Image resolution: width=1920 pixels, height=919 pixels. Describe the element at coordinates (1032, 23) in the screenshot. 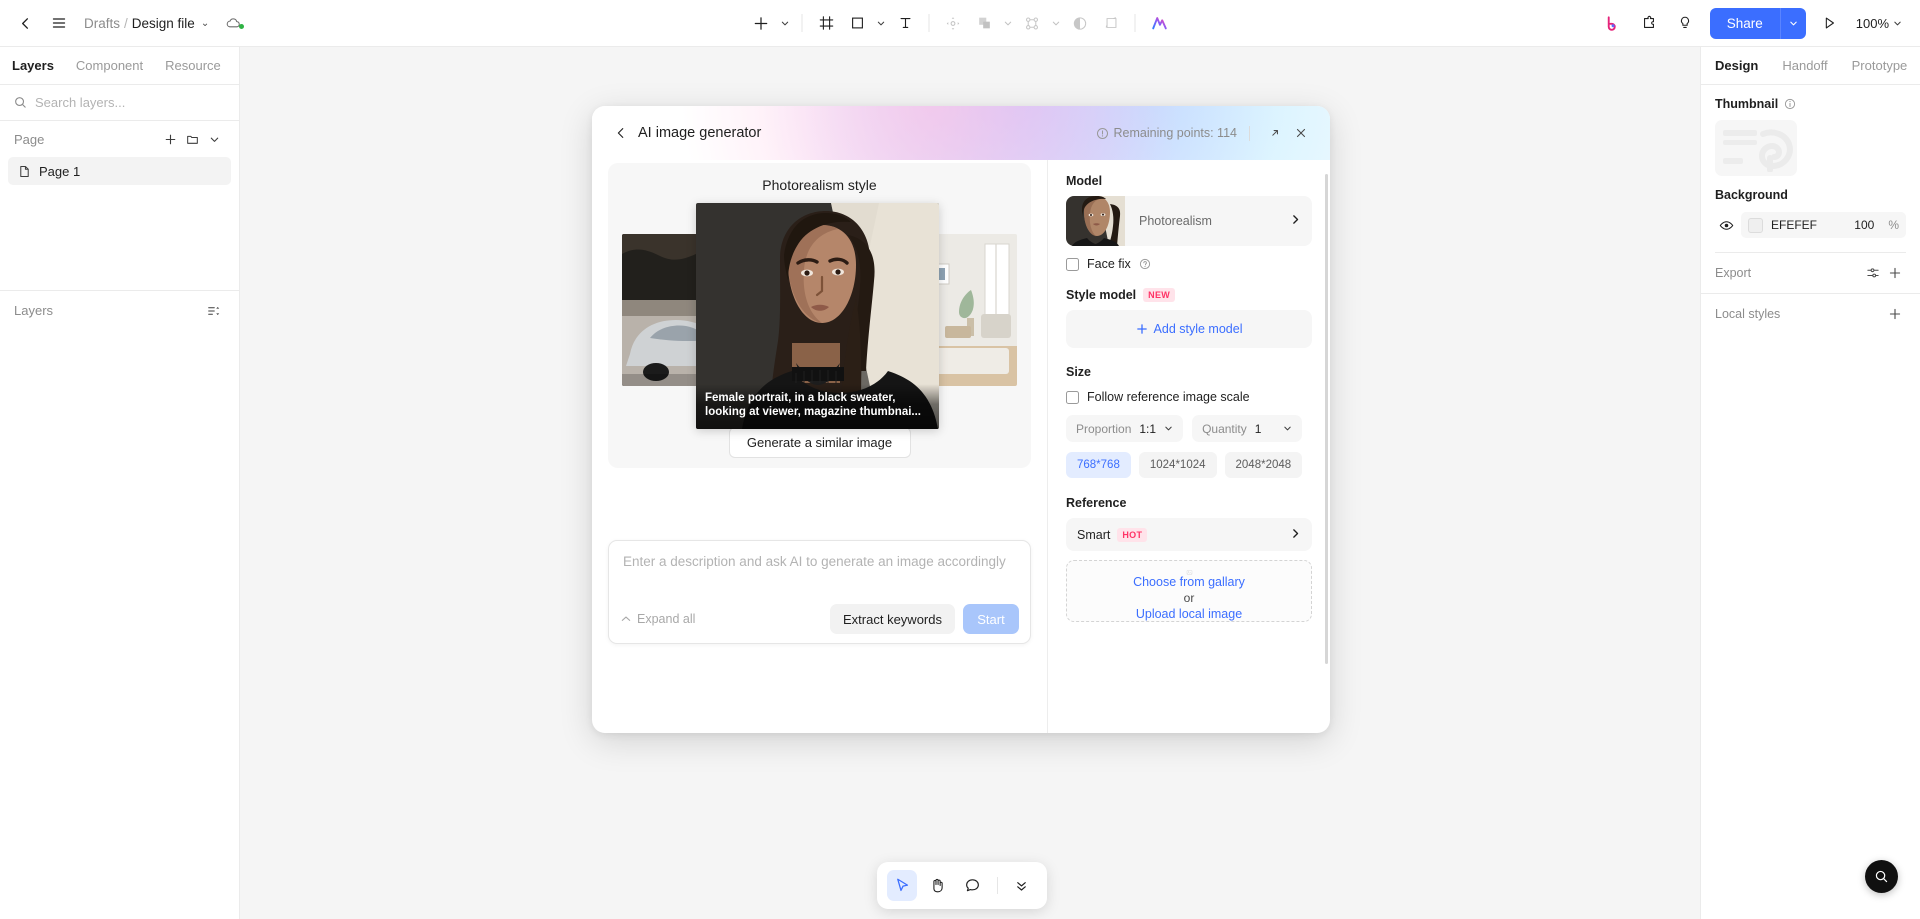

I see `component-icon` at that location.